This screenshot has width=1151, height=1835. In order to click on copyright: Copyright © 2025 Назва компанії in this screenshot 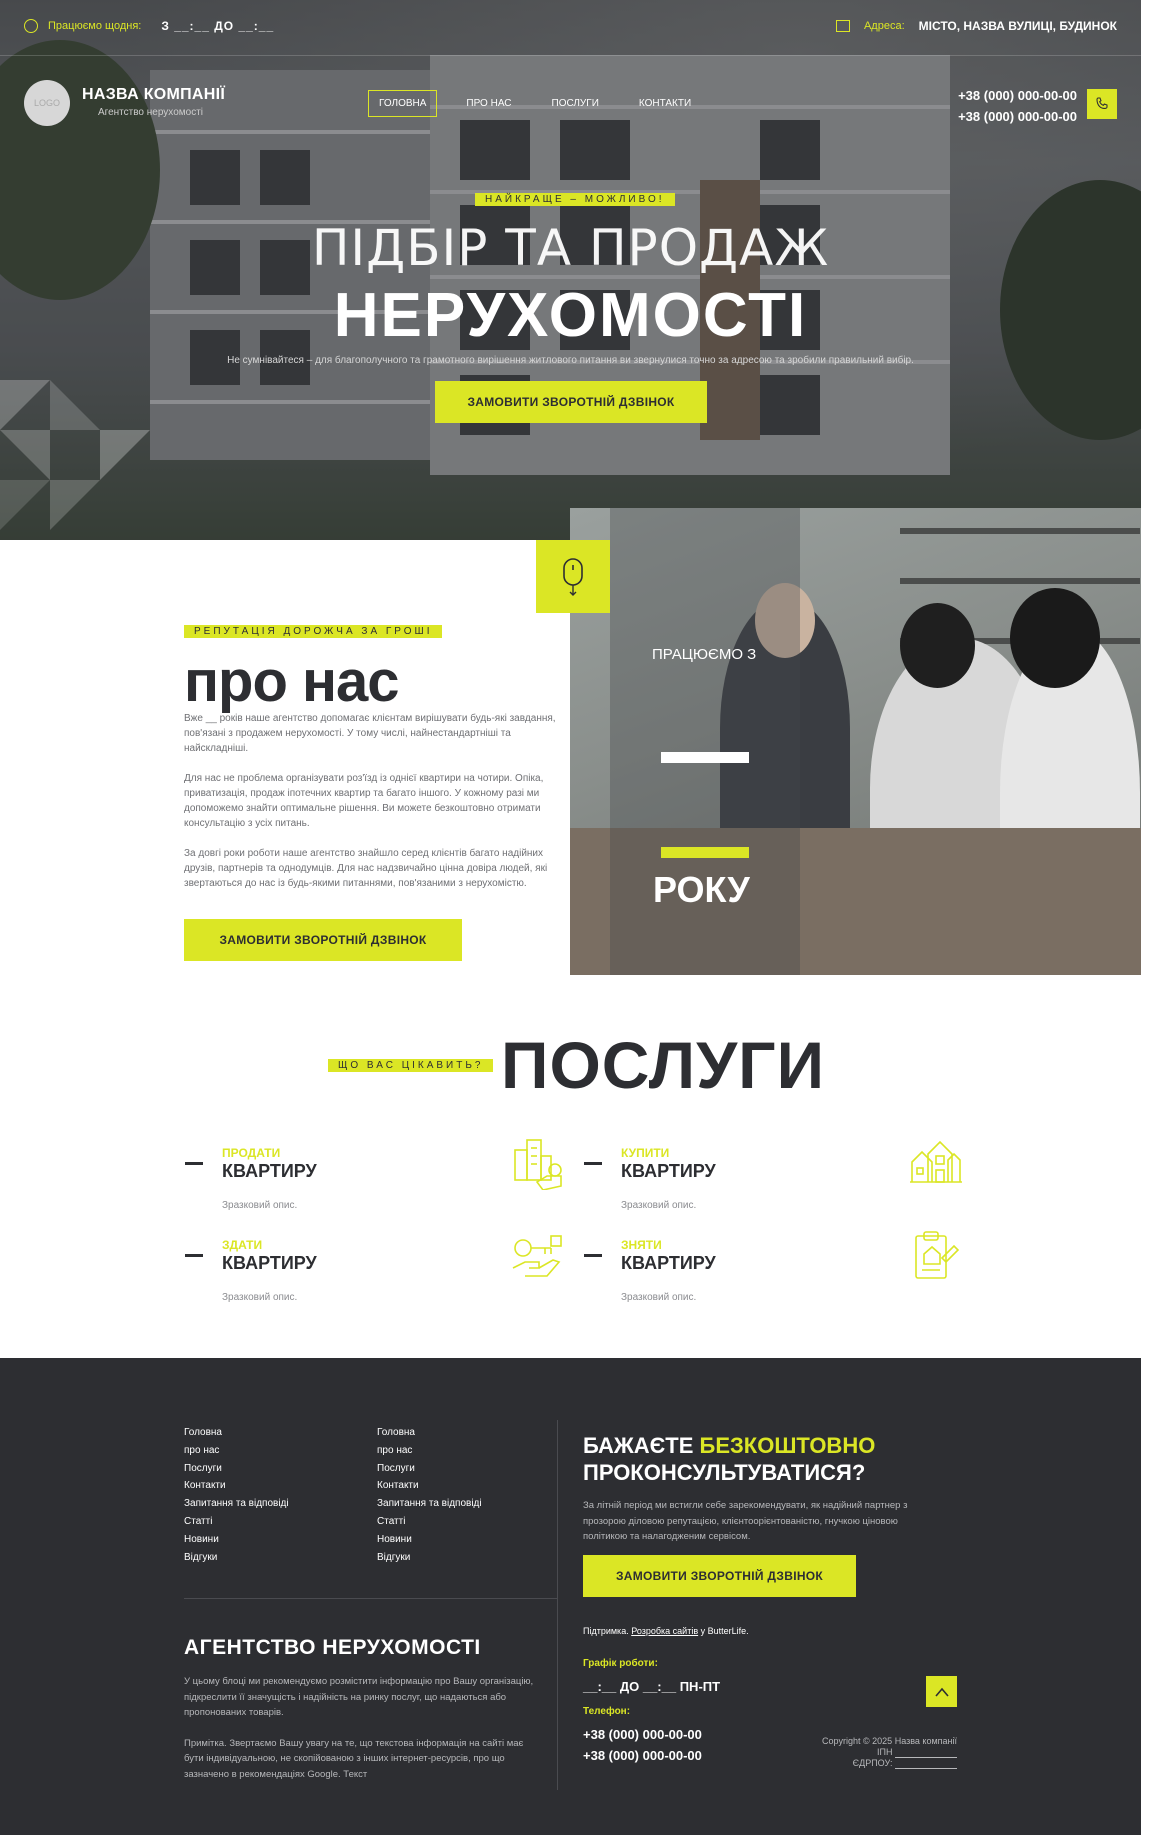, I will do `click(889, 1741)`.